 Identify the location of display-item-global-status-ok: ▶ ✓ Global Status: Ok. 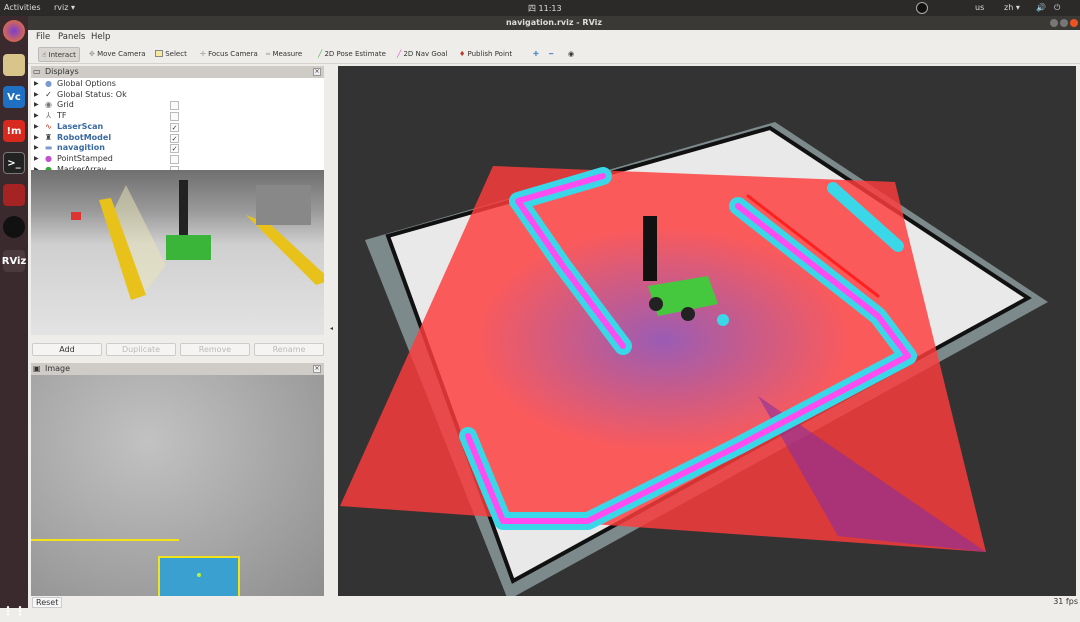
(177, 95).